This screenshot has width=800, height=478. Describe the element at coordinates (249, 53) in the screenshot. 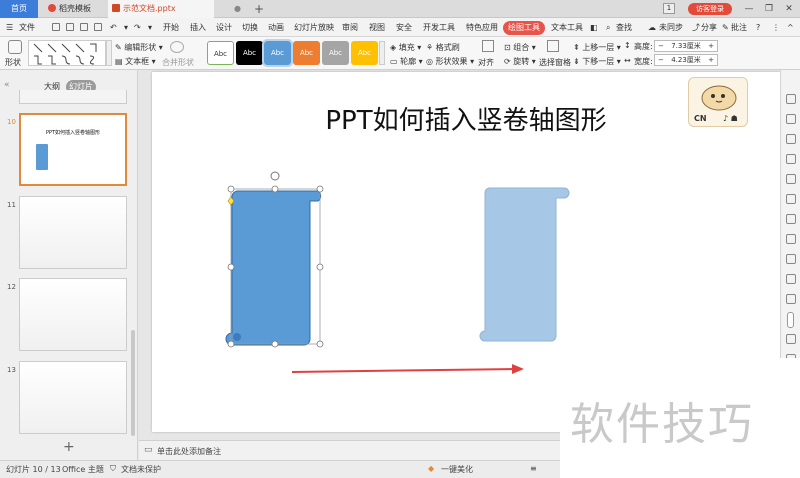

I see `style-sample-black: Abc` at that location.